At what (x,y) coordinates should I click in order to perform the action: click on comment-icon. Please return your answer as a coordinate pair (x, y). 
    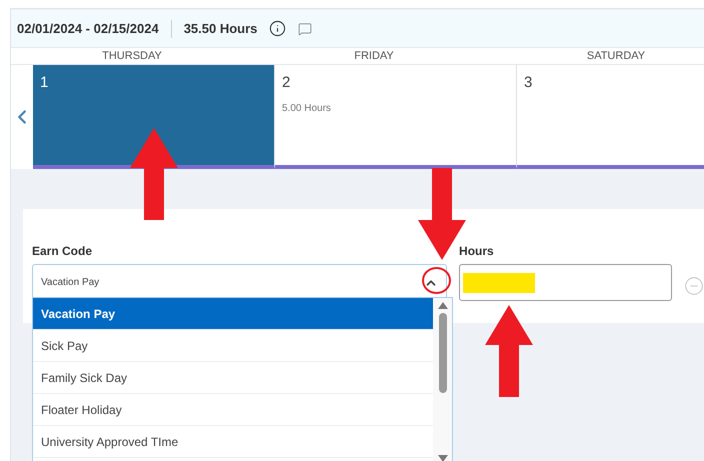
    Looking at the image, I should click on (305, 29).